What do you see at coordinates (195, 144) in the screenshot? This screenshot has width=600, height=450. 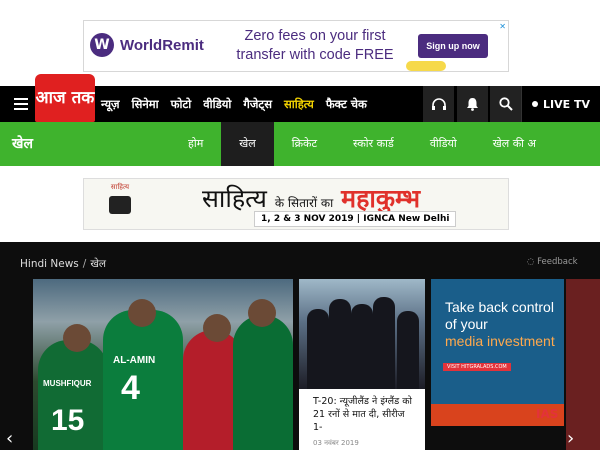 I see `subnav-item-home: होम` at bounding box center [195, 144].